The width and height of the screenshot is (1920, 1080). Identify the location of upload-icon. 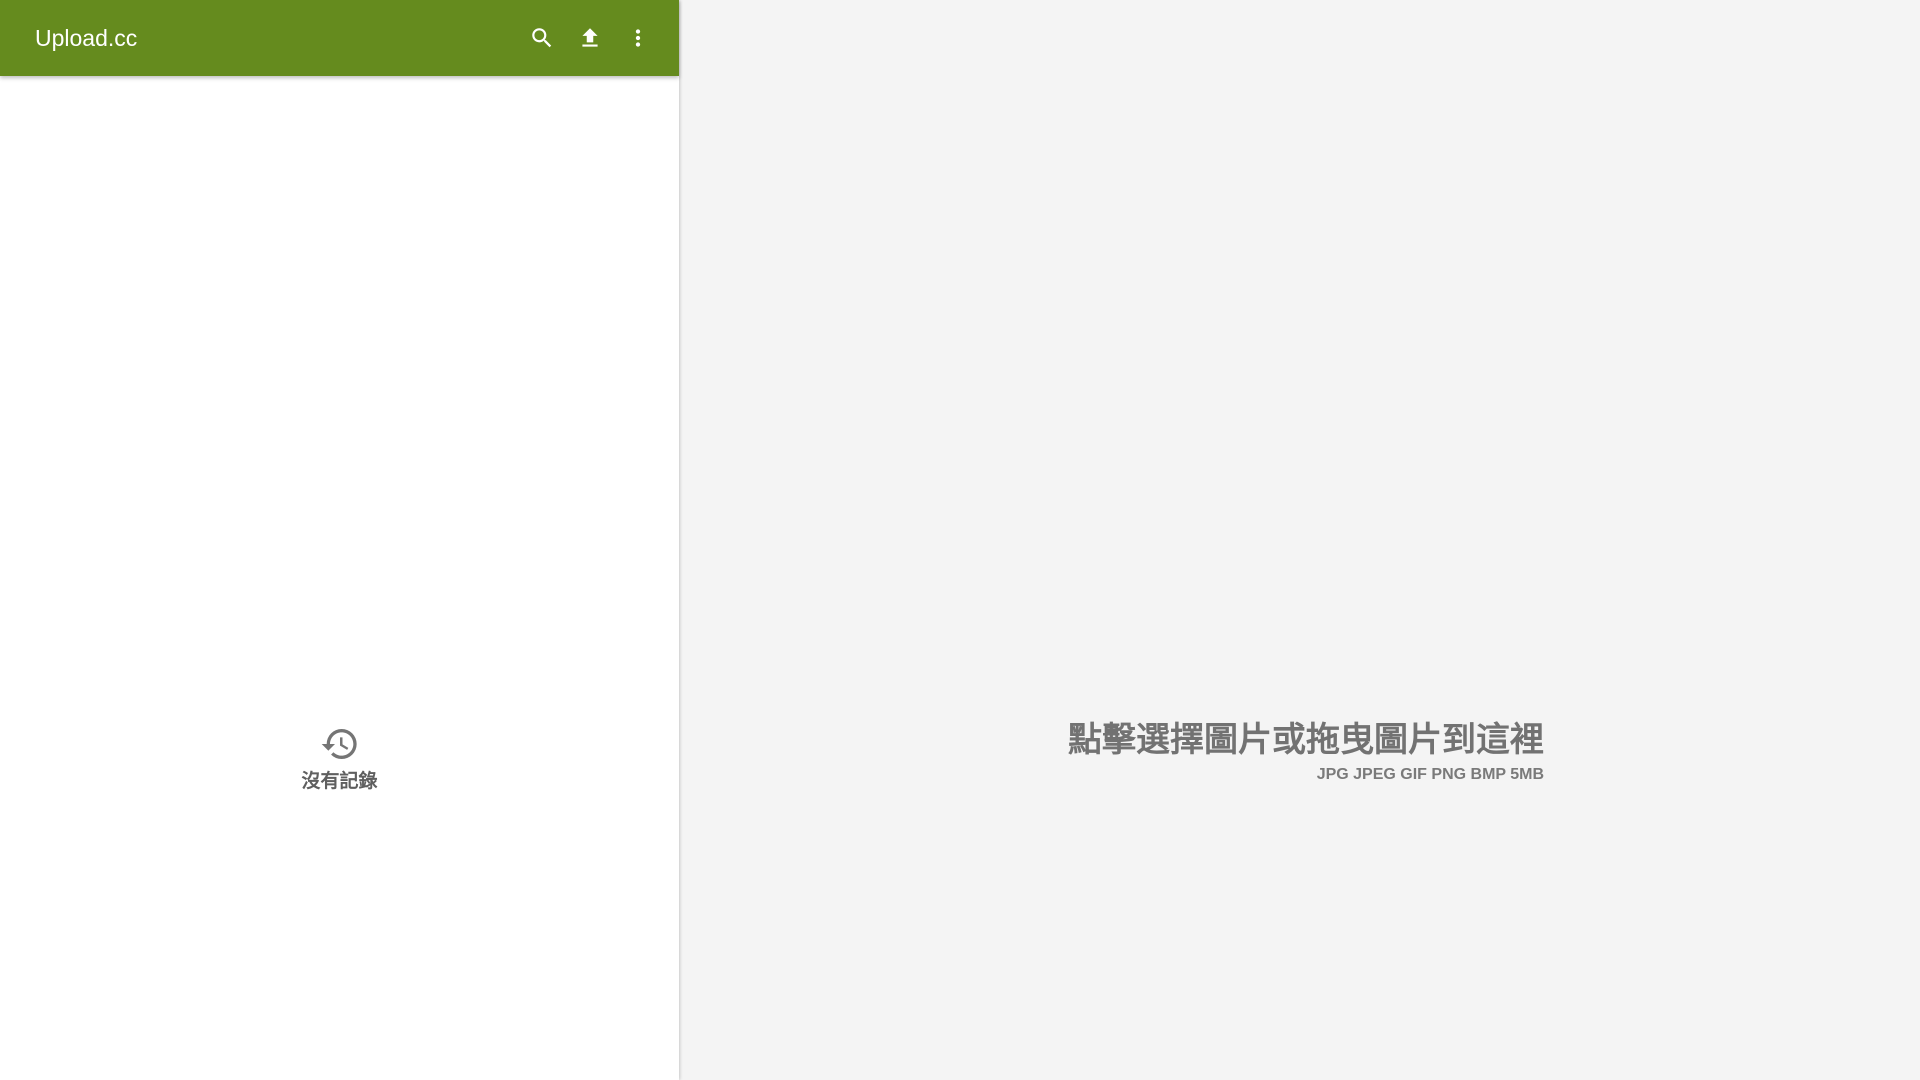
(590, 37).